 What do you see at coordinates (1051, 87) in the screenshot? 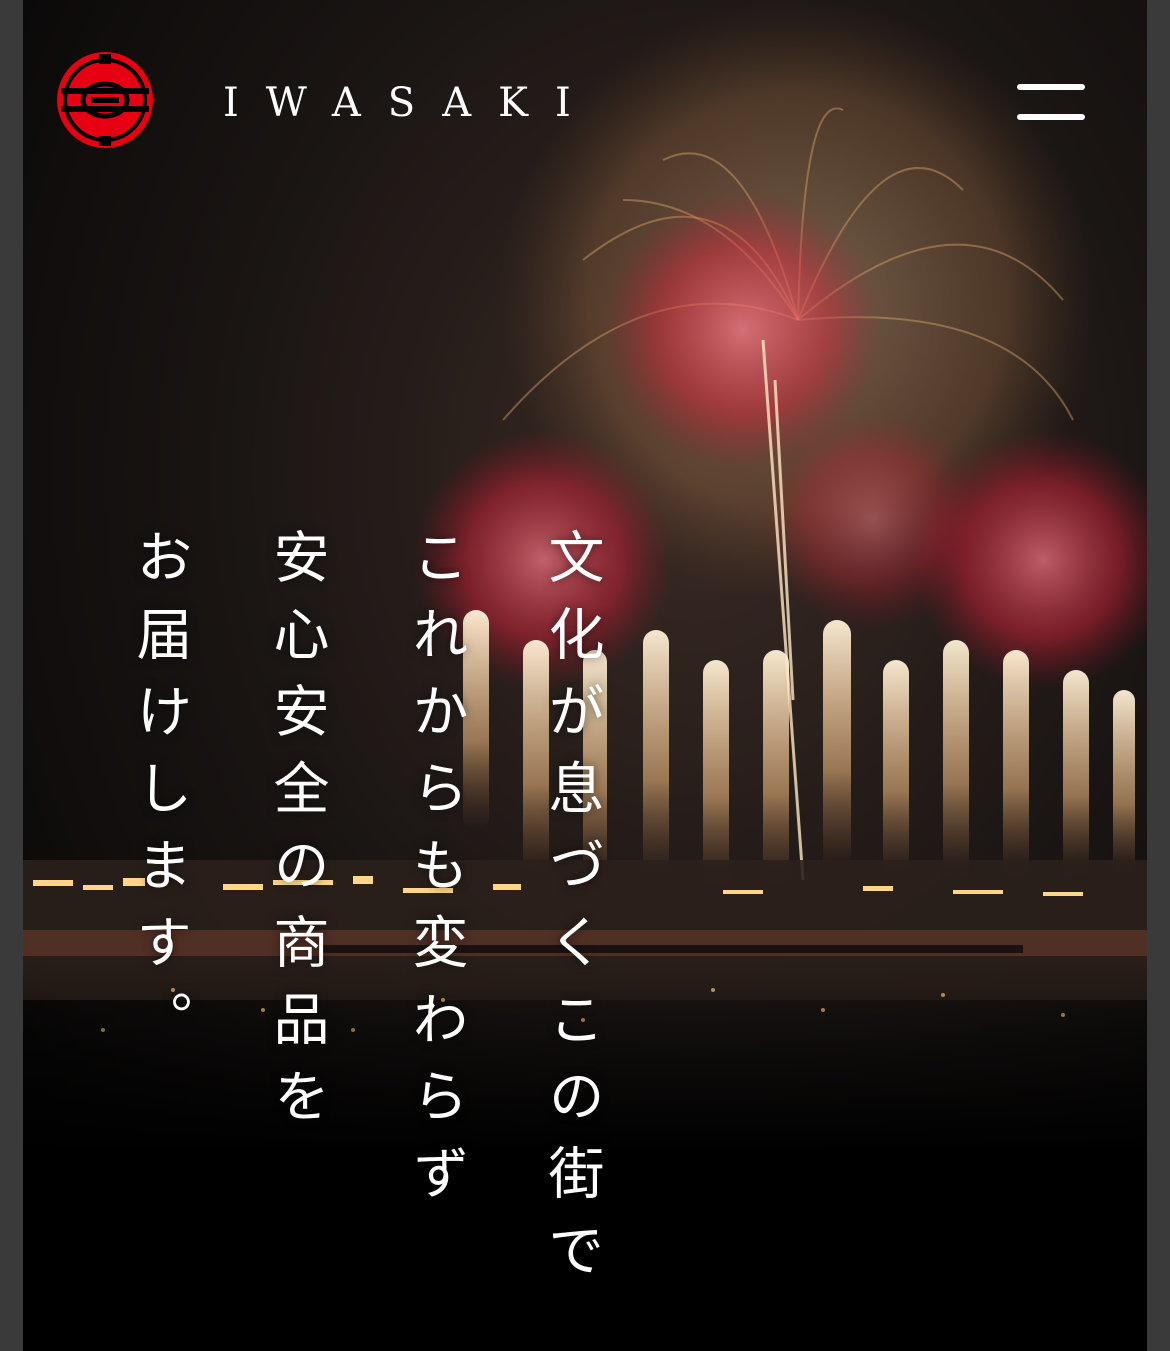
I see `menu-bar-top` at bounding box center [1051, 87].